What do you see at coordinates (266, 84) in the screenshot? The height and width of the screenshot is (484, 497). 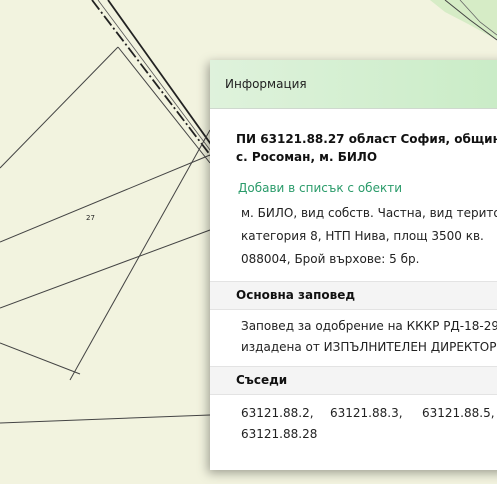 I see `popup-title: Информация` at bounding box center [266, 84].